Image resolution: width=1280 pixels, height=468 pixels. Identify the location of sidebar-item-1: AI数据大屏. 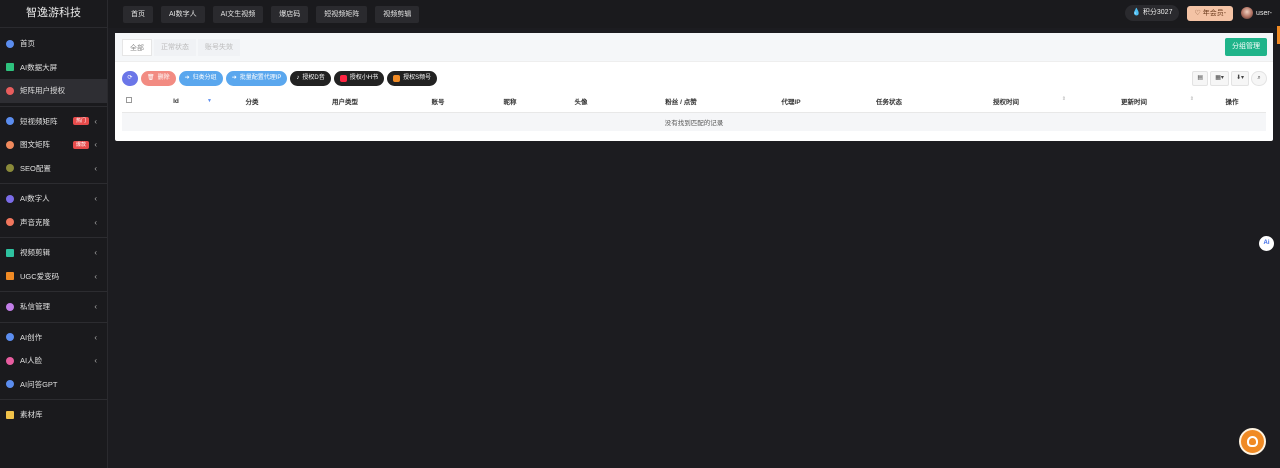
(53, 68).